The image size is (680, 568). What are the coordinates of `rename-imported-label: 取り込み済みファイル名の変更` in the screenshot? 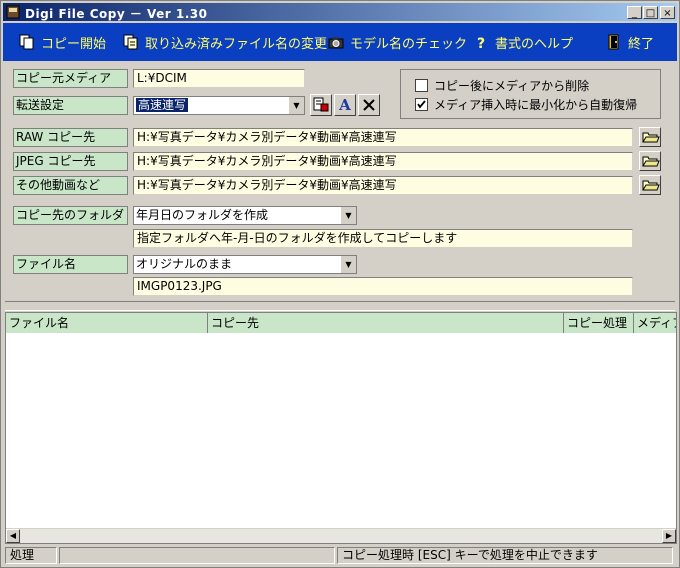 It's located at (236, 44).